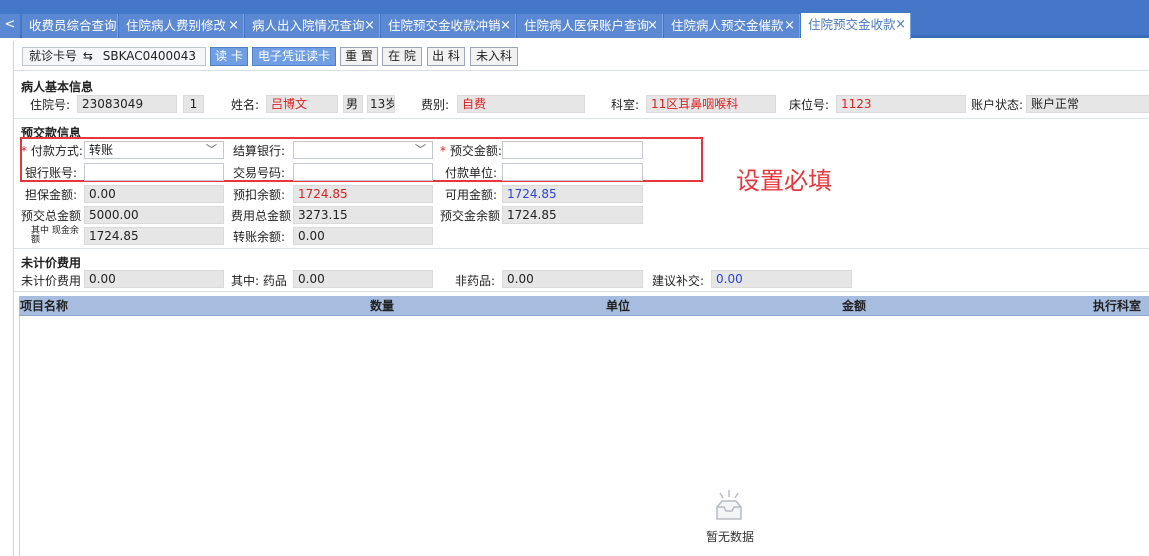 The image size is (1149, 556). I want to click on reset-button: 重 置, so click(359, 56).